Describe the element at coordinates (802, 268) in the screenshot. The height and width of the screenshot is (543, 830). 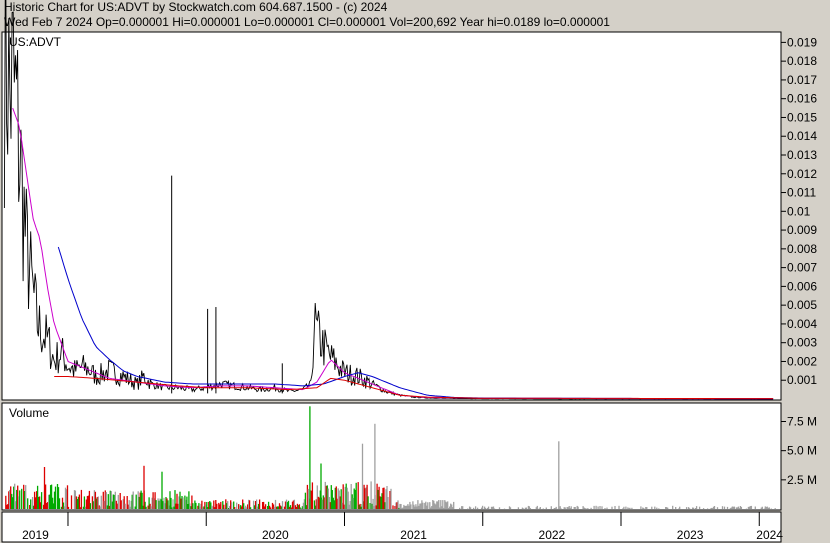
I see `price-y-tick-label: 0.007` at that location.